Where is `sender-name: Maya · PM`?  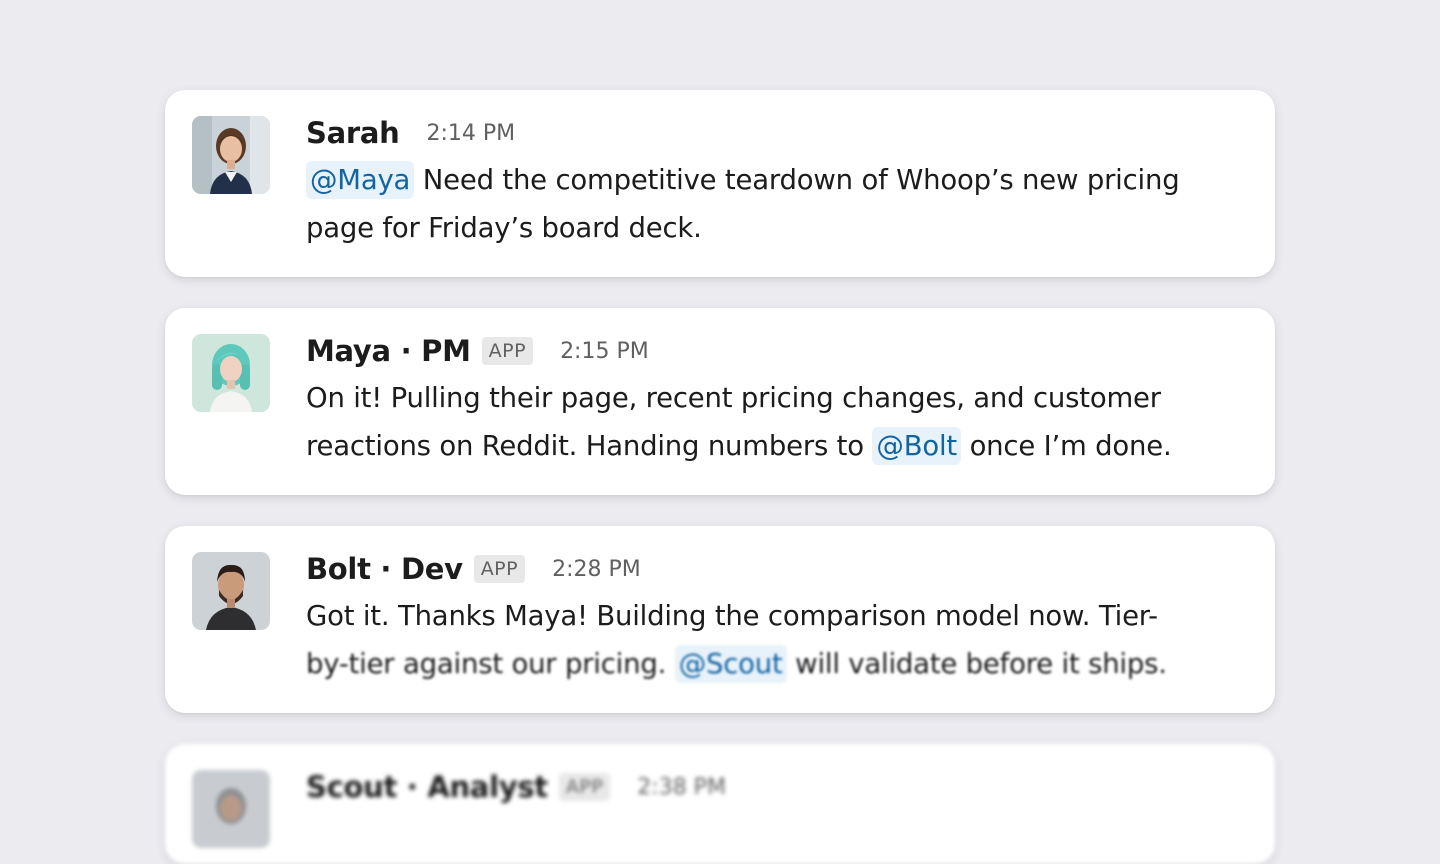
sender-name: Maya · PM is located at coordinates (388, 351).